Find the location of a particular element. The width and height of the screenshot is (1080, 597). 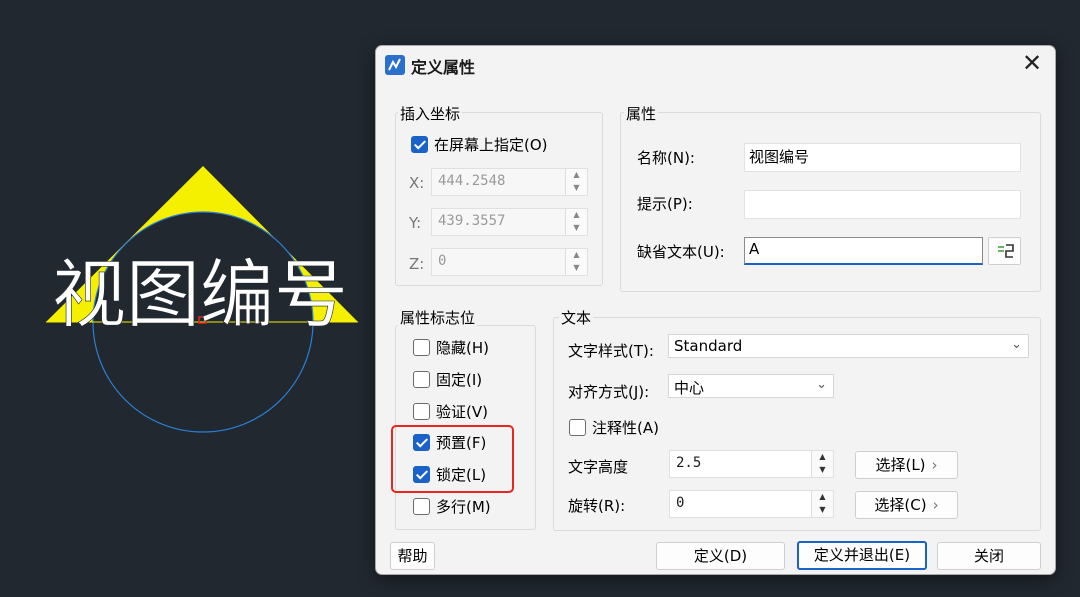

dialog-titlebar: 定义属性 ✕ is located at coordinates (715, 65).